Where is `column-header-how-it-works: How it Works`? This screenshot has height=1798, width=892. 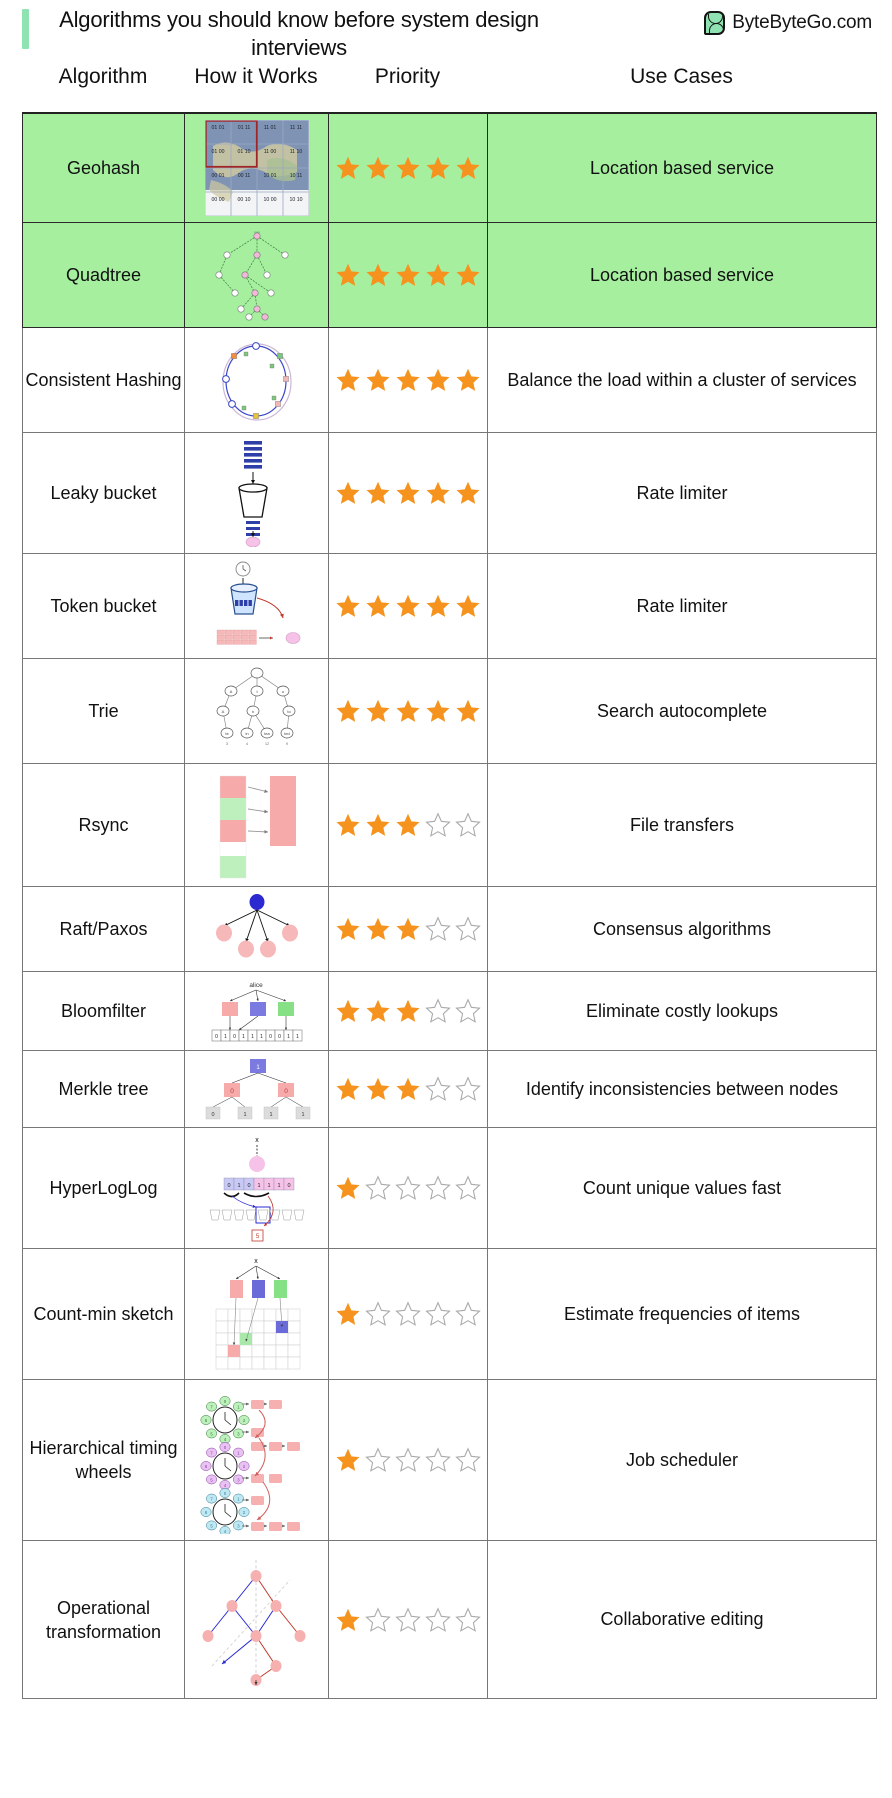
column-header-how-it-works: How it Works is located at coordinates (256, 76).